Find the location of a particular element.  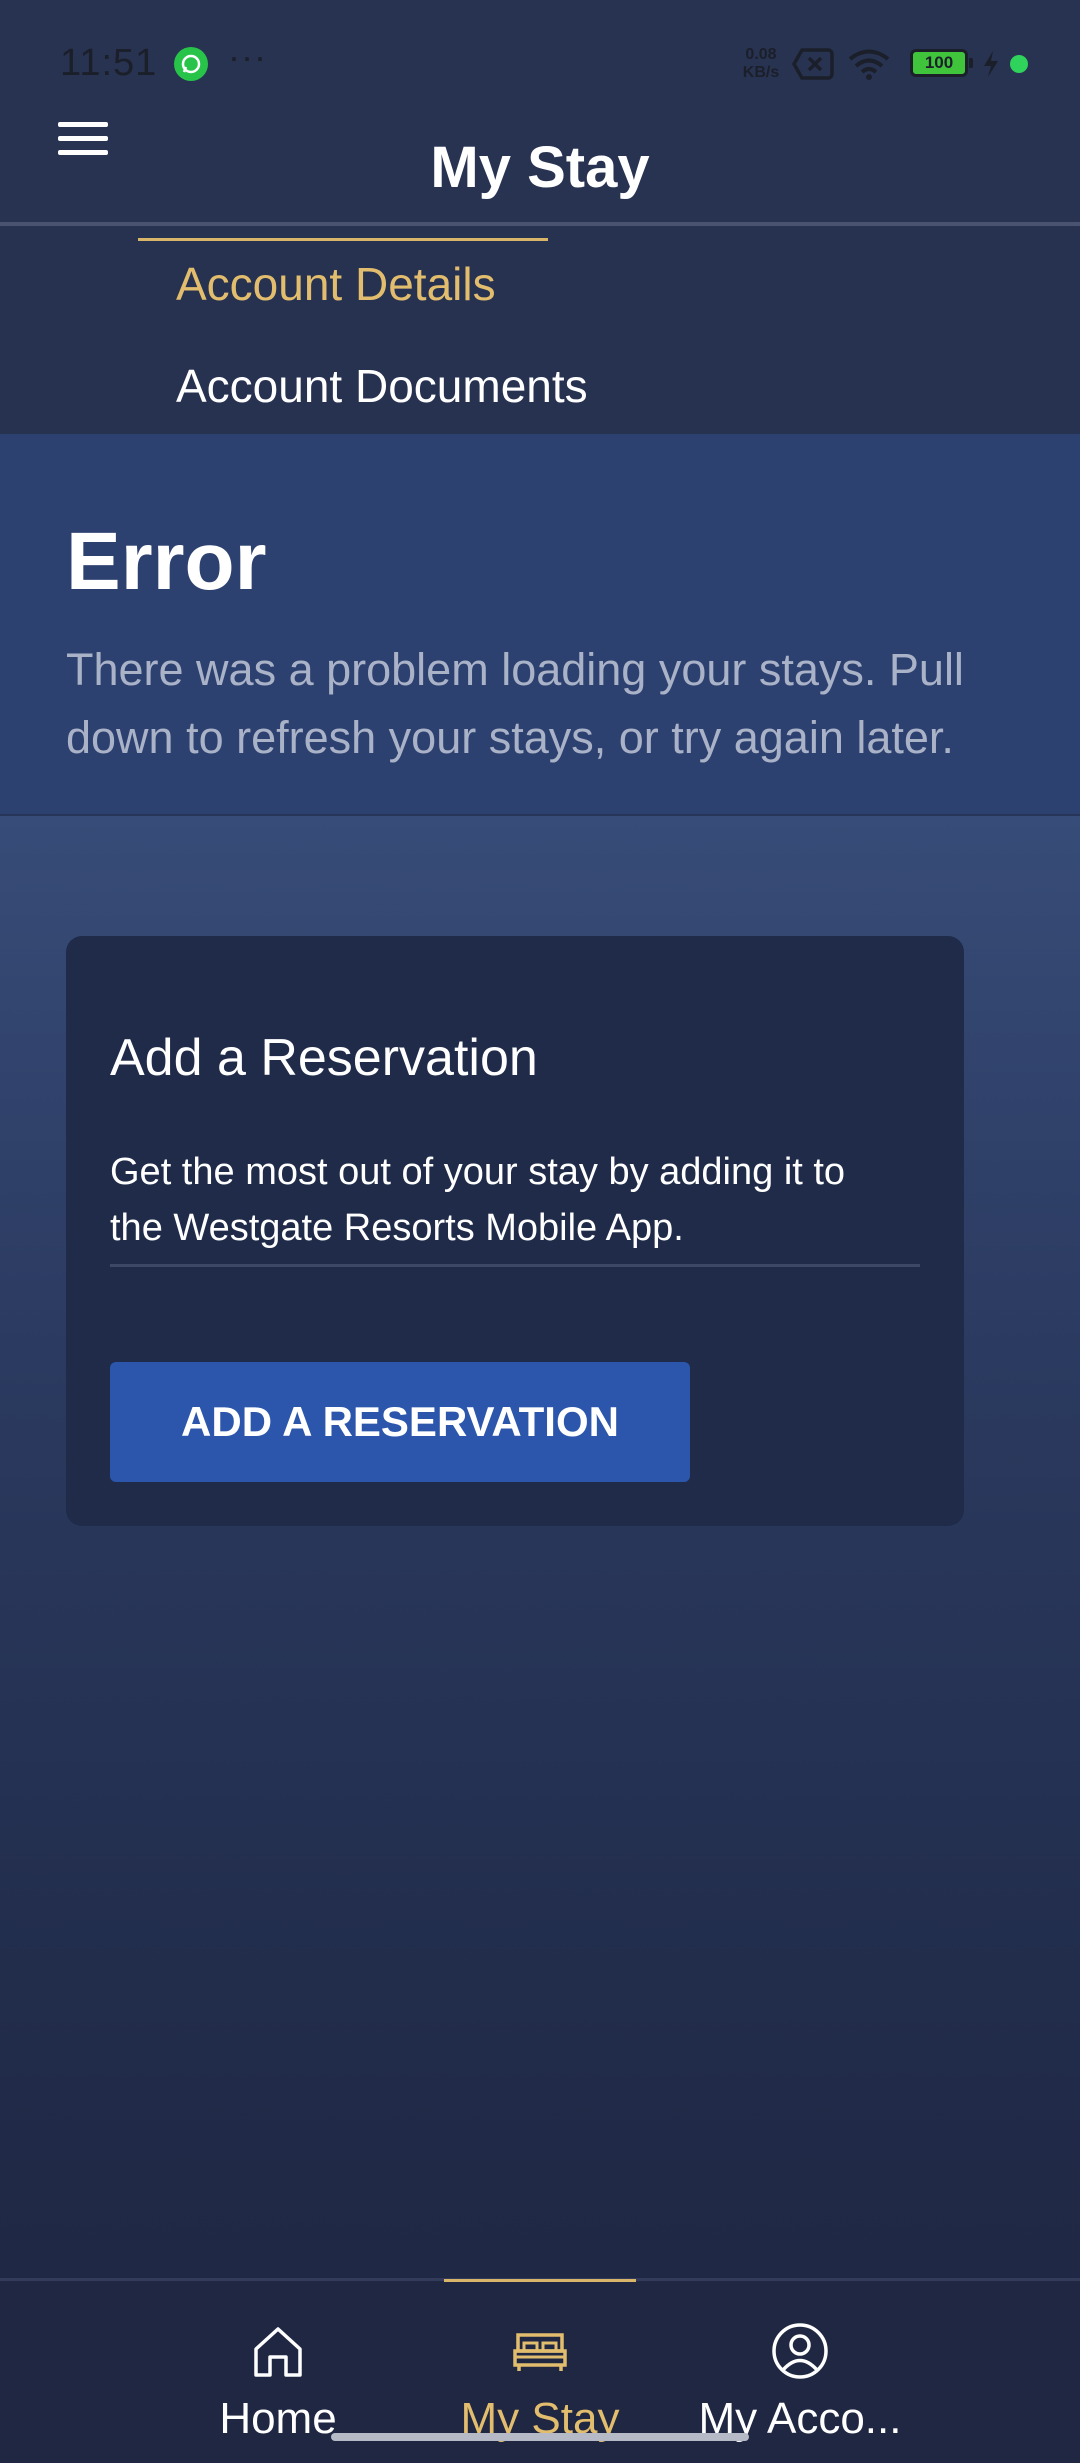

submenu-active-indicator is located at coordinates (343, 239).